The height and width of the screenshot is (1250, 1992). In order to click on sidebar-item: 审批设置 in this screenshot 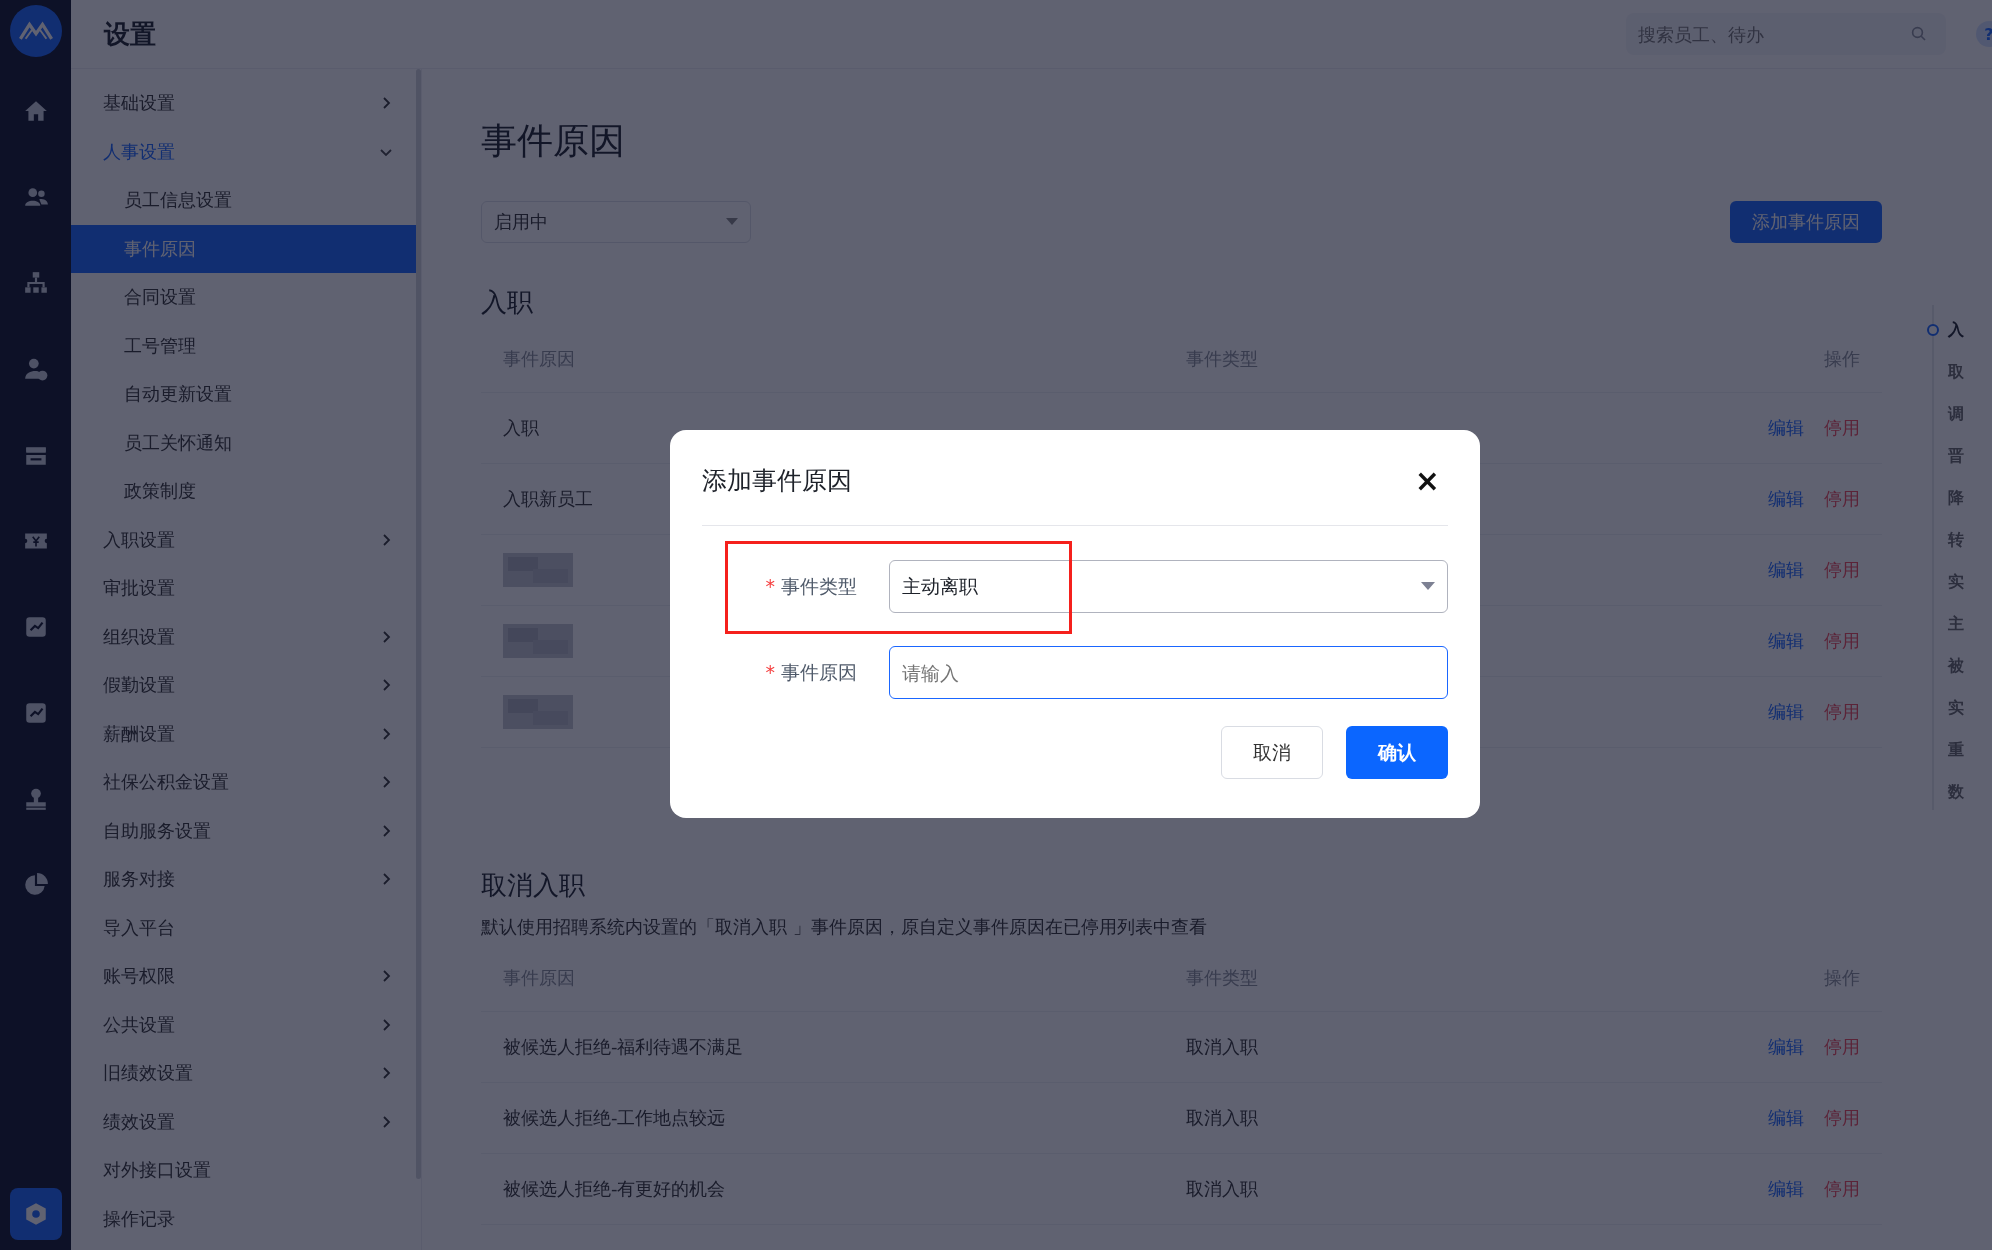, I will do `click(243, 588)`.